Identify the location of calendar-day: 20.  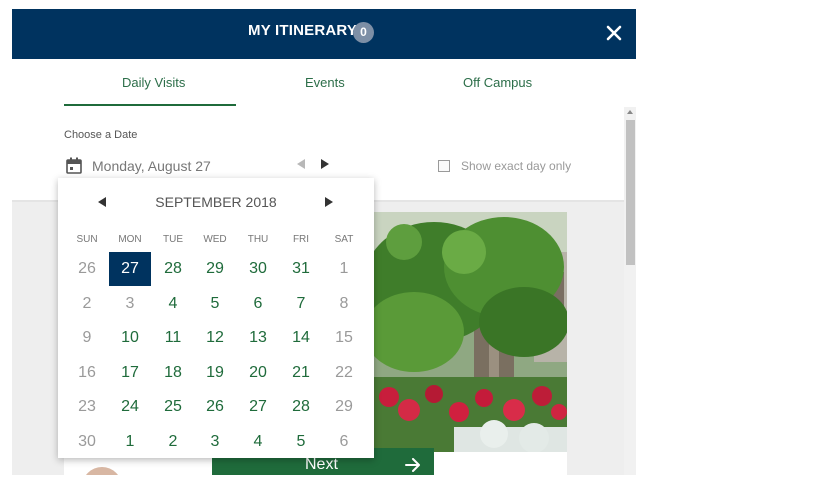
(258, 373).